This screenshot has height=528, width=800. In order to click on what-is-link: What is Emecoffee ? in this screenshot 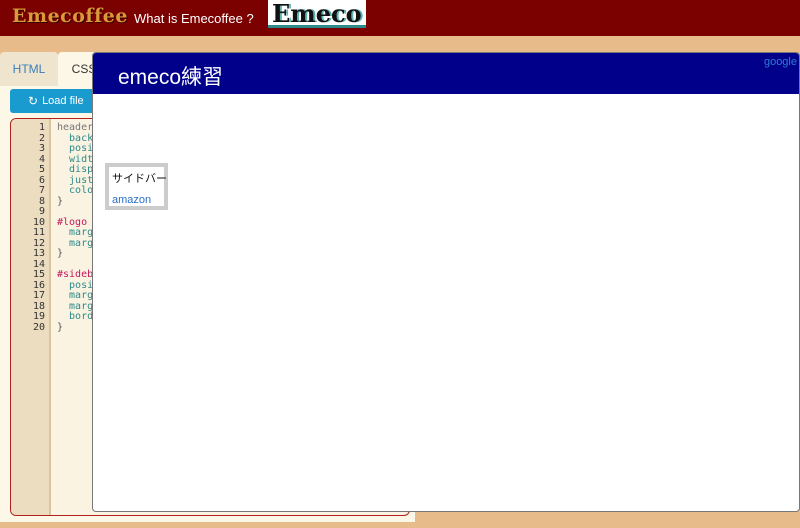, I will do `click(194, 18)`.